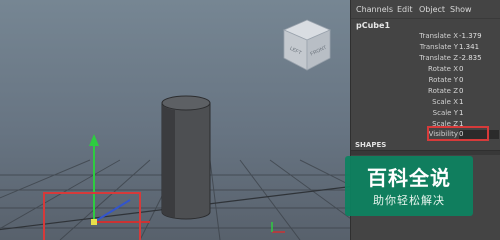  I want to click on attr-row-translate-z: Translate Z -2.835, so click(425, 59).